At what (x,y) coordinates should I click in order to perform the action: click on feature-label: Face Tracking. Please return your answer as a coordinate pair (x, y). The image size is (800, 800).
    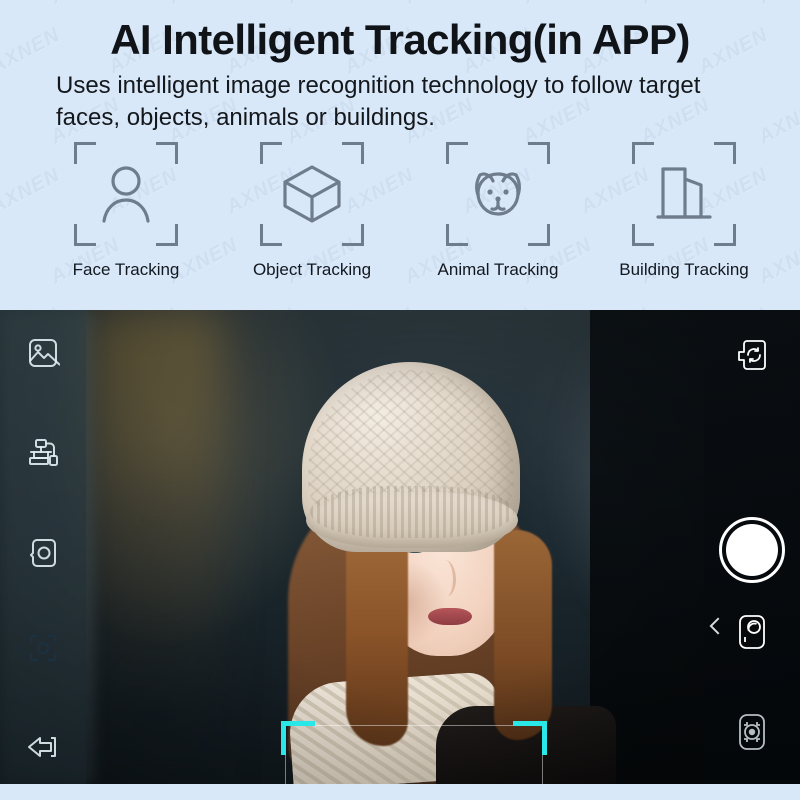
    Looking at the image, I should click on (126, 269).